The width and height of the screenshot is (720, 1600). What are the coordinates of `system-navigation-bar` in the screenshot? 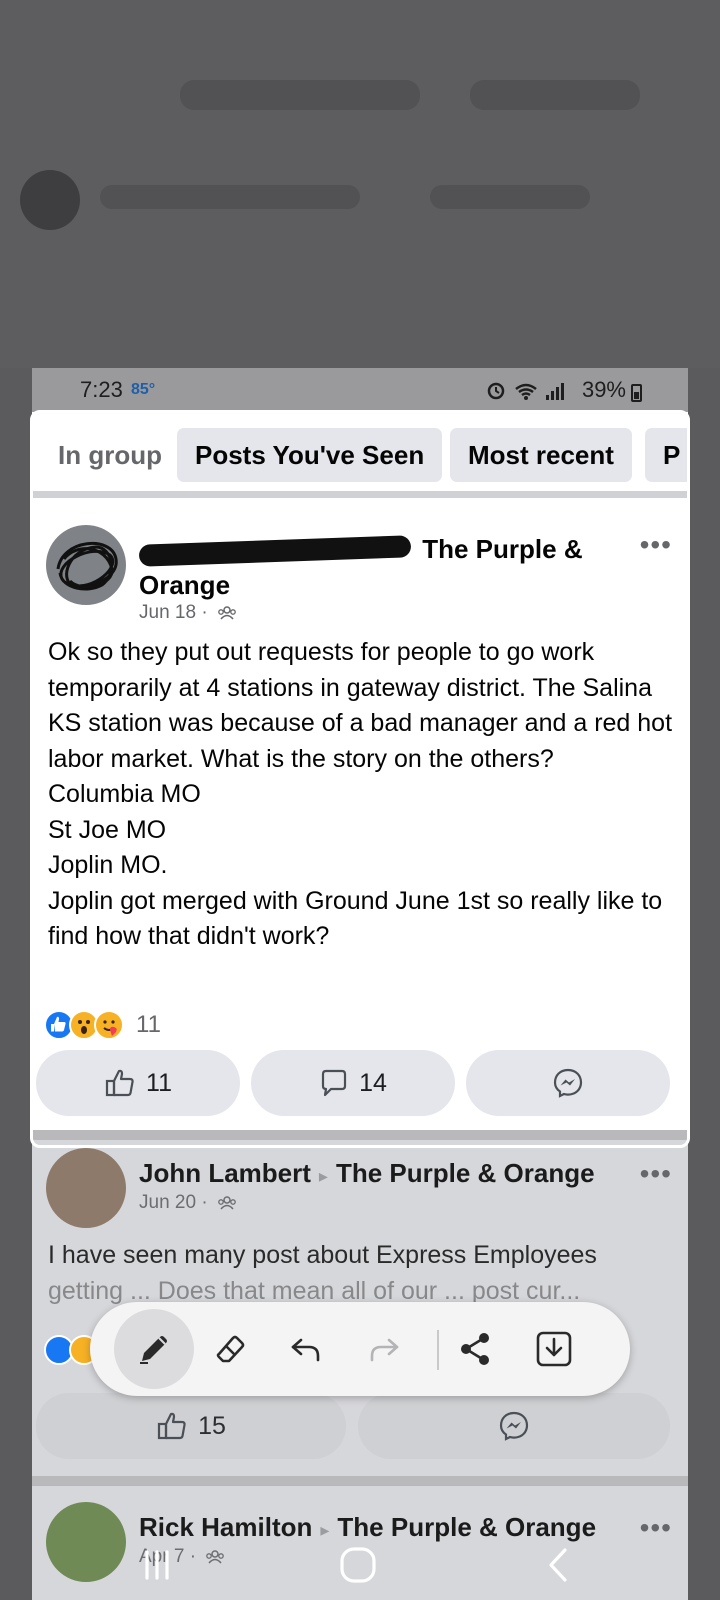 It's located at (360, 1565).